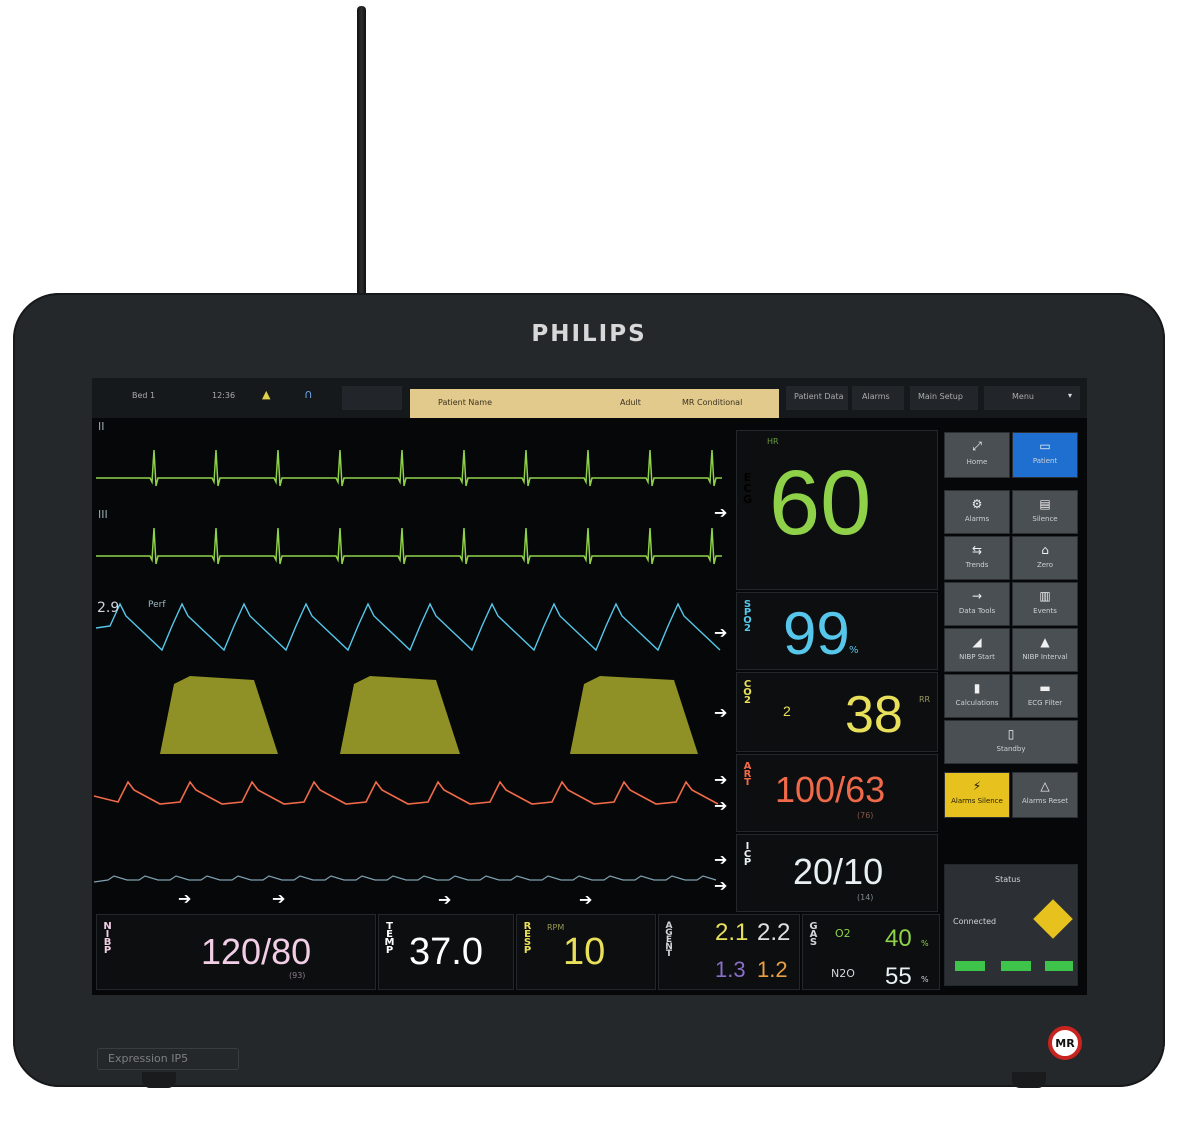  Describe the element at coordinates (977, 688) in the screenshot. I see `side-button-icon: ▮` at that location.